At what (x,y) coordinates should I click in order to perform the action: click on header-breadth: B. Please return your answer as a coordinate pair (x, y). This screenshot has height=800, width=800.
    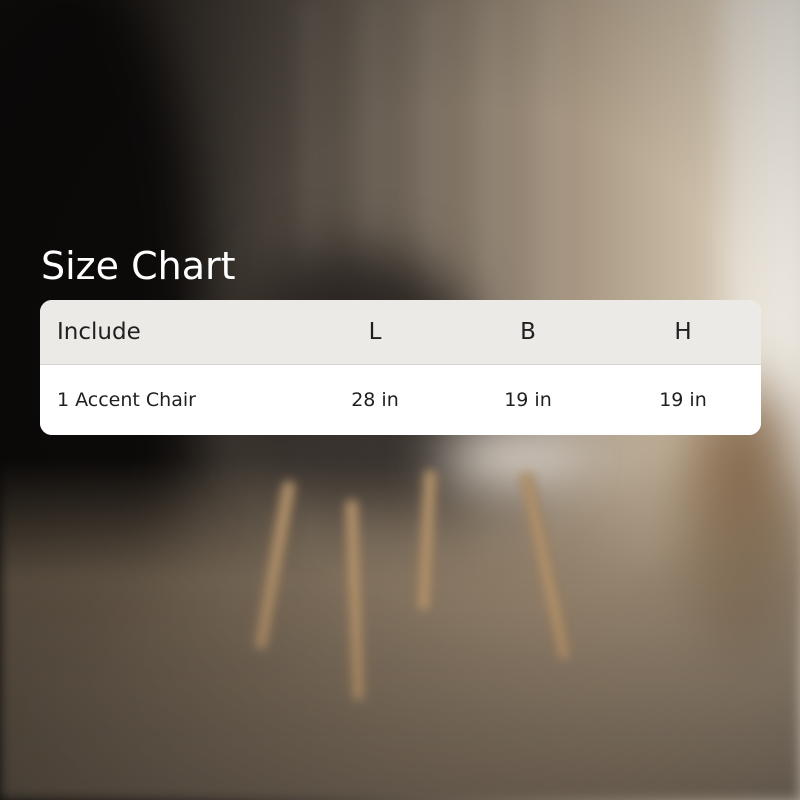
    Looking at the image, I should click on (528, 332).